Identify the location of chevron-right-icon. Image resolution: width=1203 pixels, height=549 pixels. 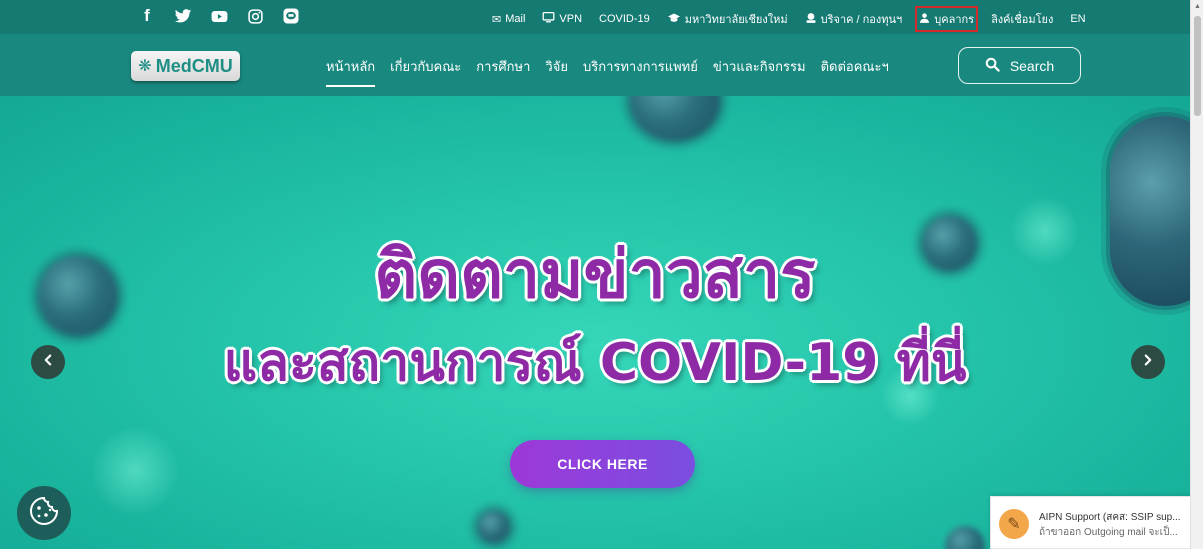
(1148, 362).